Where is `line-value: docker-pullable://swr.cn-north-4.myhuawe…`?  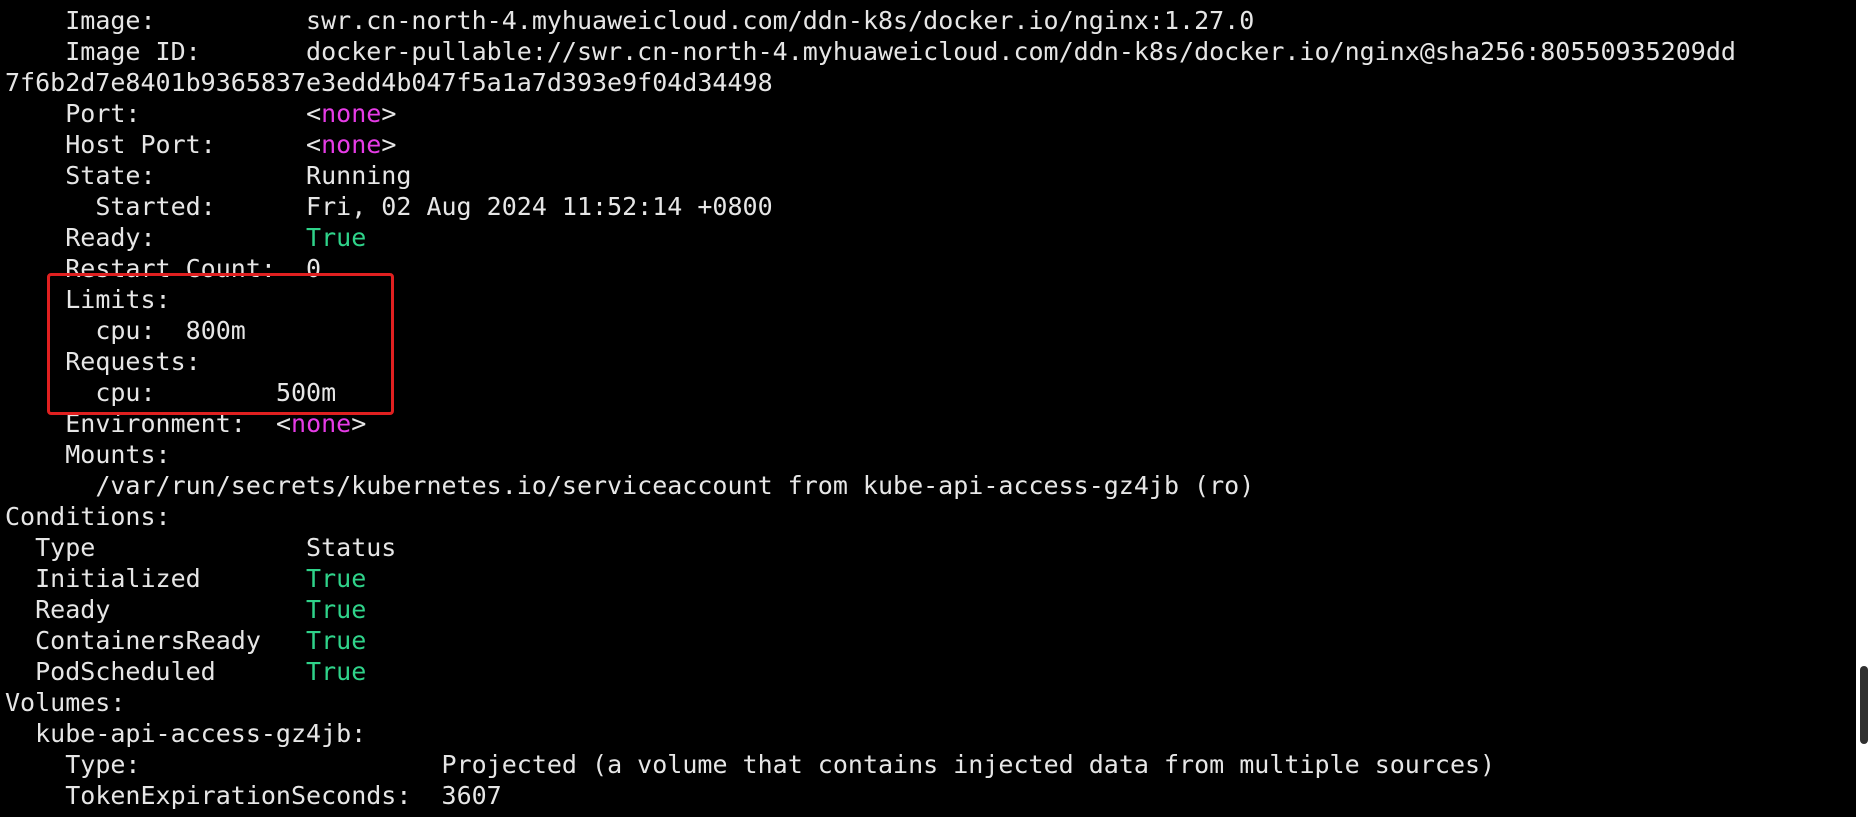
line-value: docker-pullable://swr.cn-north-4.myhuawe… is located at coordinates (1021, 51).